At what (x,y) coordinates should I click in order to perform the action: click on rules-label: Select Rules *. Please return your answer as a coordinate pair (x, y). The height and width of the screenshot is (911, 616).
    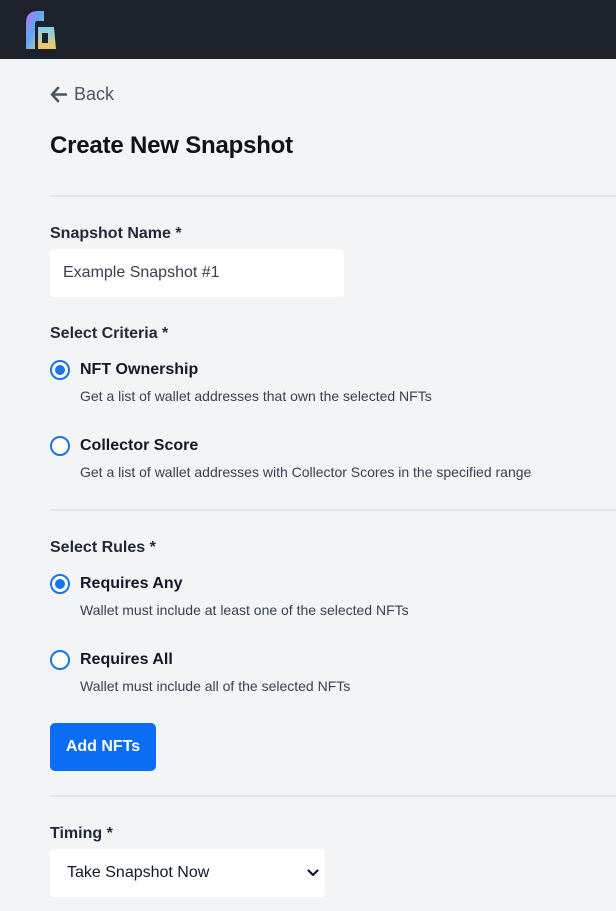
    Looking at the image, I should click on (103, 547).